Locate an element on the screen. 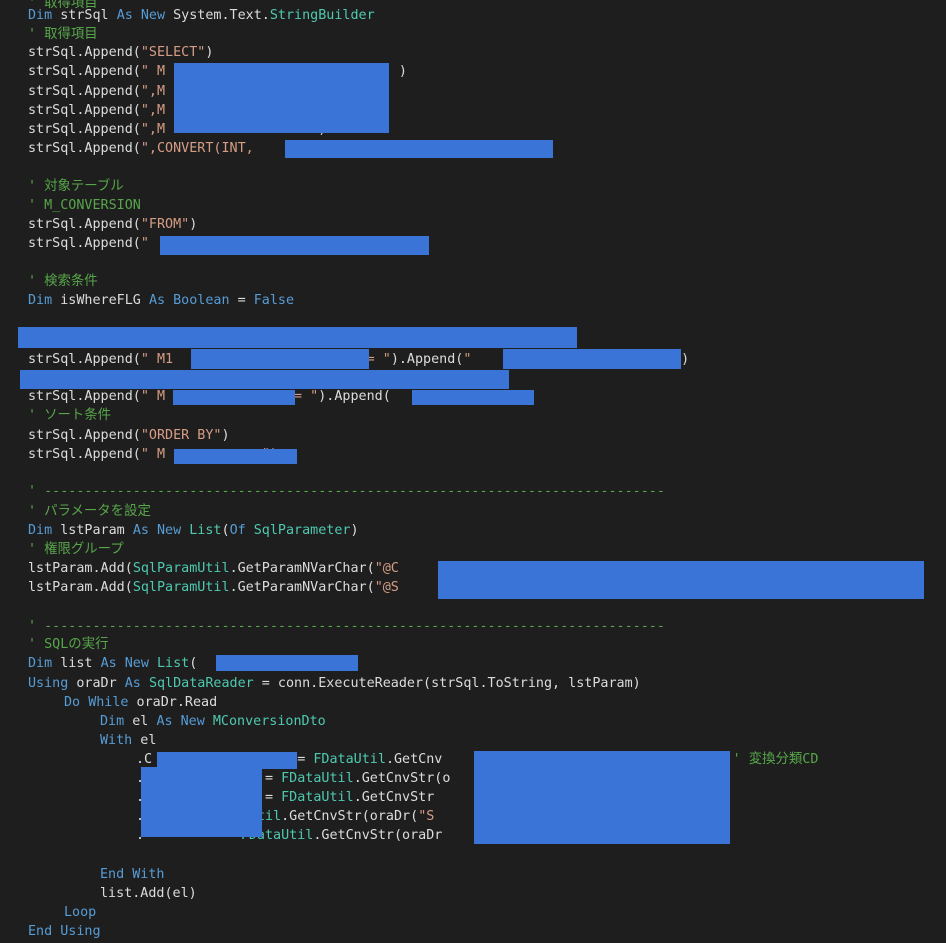  code-token: ' 対象テーブル is located at coordinates (76, 186).